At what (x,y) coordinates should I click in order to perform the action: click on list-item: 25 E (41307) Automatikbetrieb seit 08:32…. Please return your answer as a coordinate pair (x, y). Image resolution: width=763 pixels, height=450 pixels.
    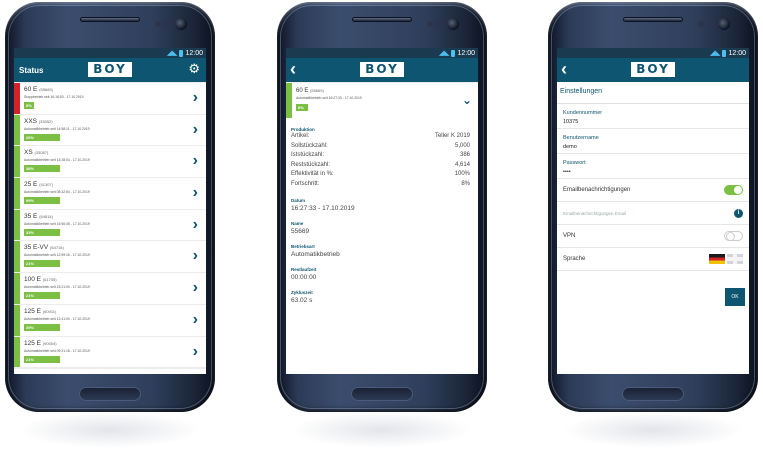
    Looking at the image, I should click on (110, 193).